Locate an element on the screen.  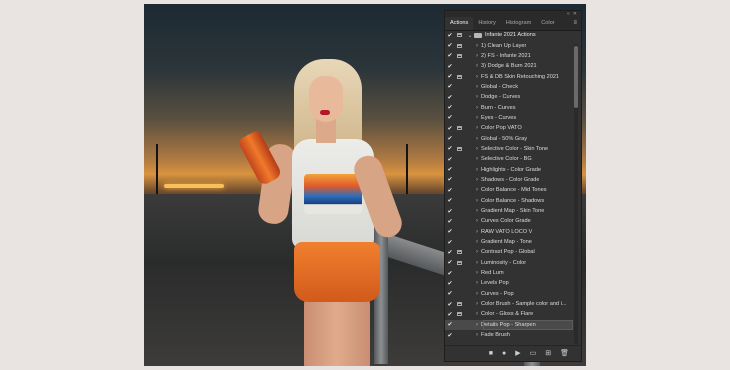
action-row: ✔ › Shadows - Color Grade is located at coordinates (509, 180).